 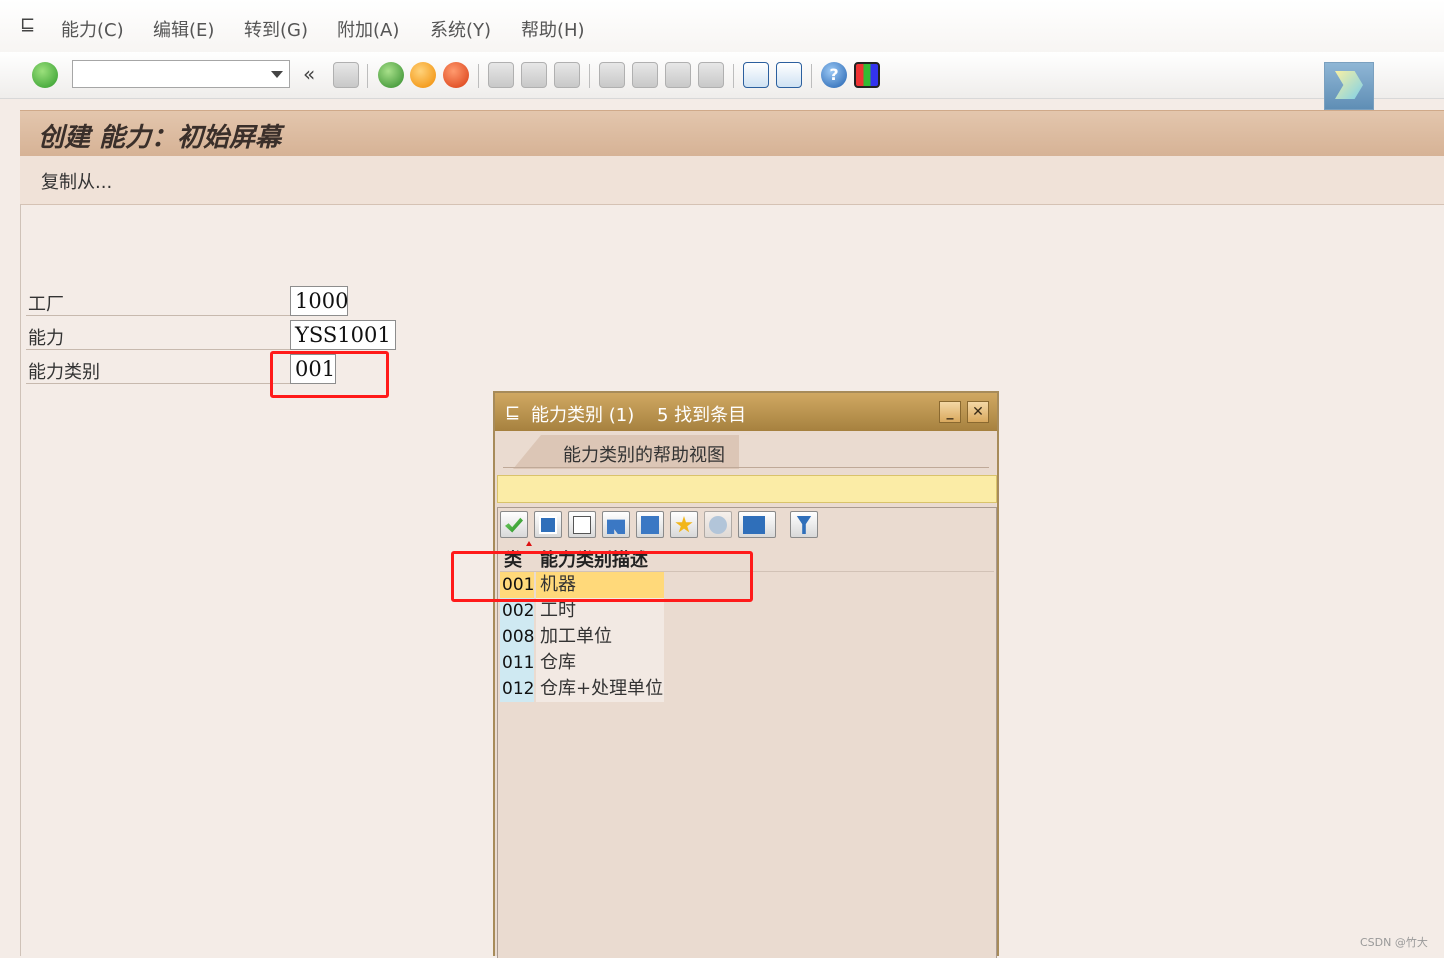 What do you see at coordinates (684, 524) in the screenshot?
I see `add-favorite-icon` at bounding box center [684, 524].